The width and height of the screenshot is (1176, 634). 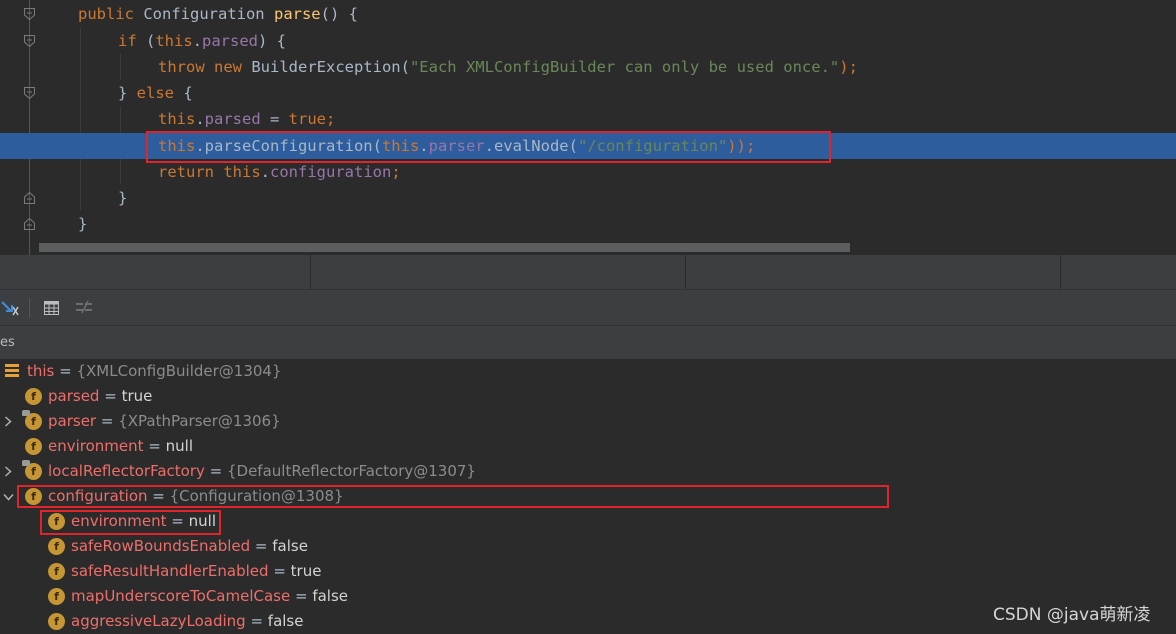 What do you see at coordinates (588, 396) in the screenshot?
I see `variable-row-parsed: f parsed = true` at bounding box center [588, 396].